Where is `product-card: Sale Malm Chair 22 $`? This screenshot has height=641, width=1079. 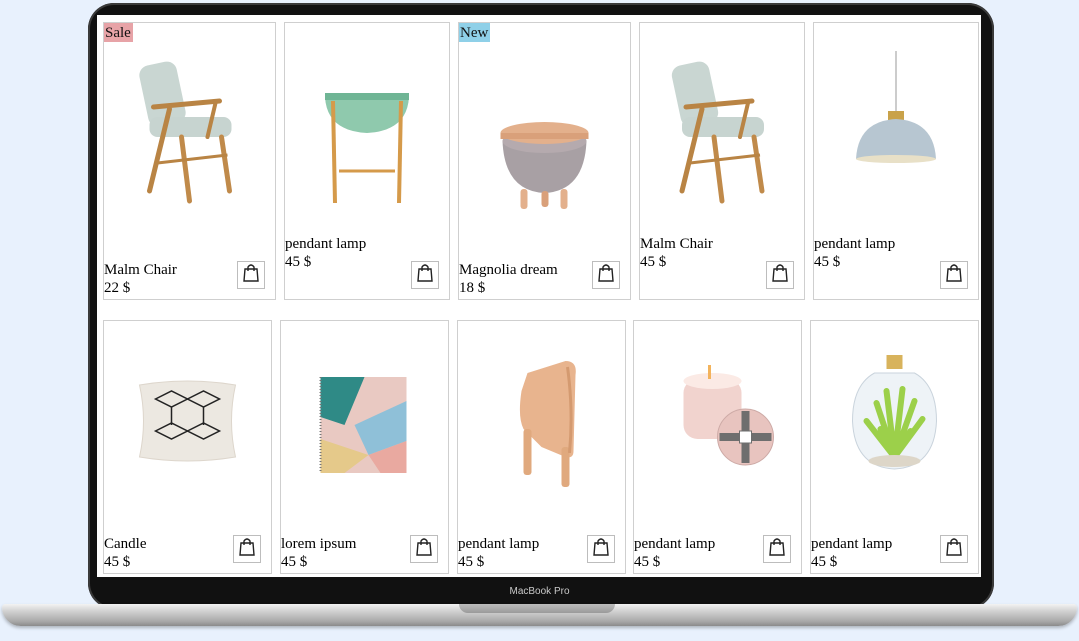
product-card: Sale Malm Chair 22 $ is located at coordinates (189, 161).